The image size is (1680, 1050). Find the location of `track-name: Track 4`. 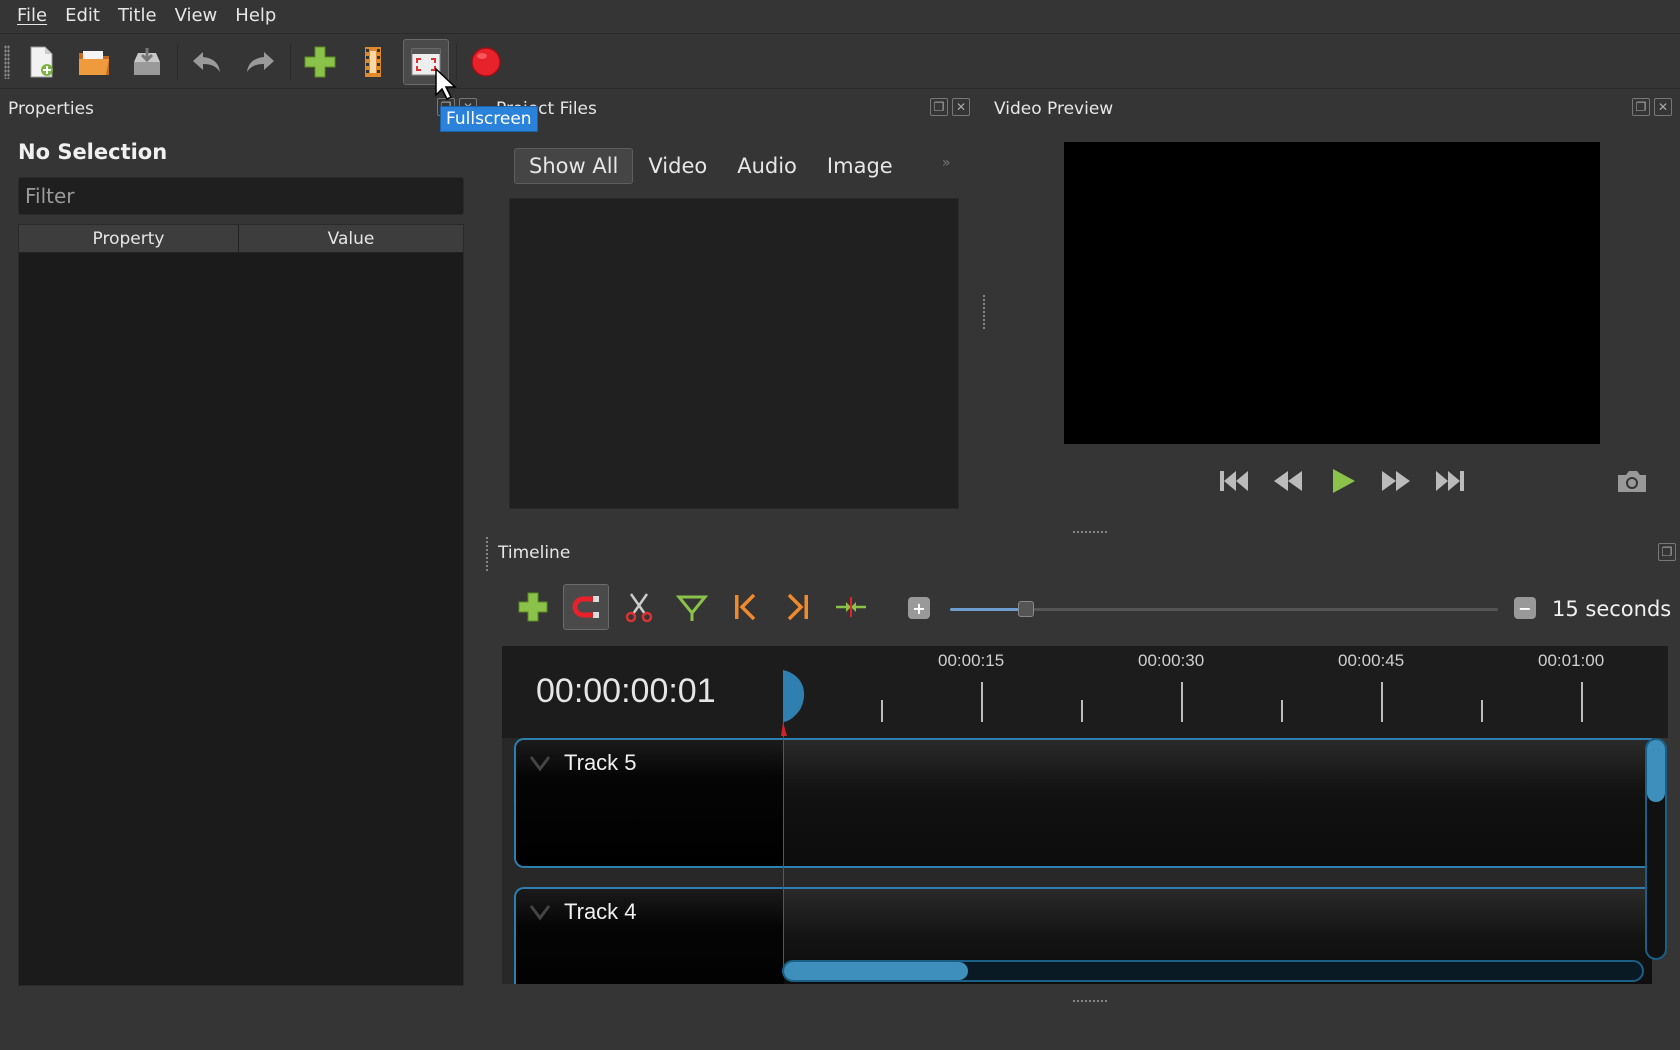

track-name: Track 4 is located at coordinates (600, 911).